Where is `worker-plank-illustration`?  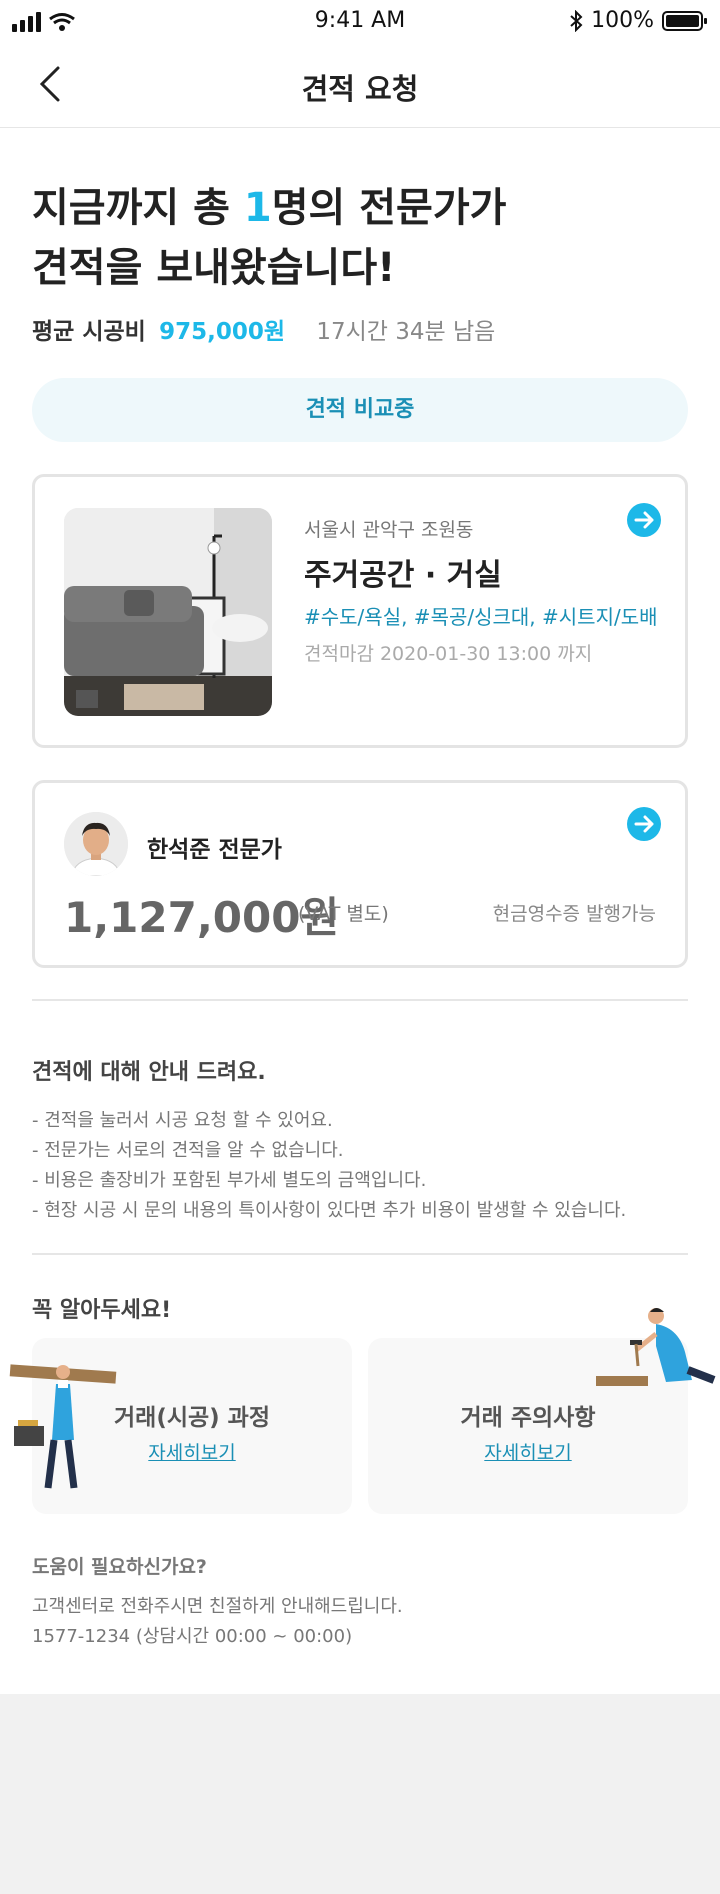
worker-plank-illustration is located at coordinates (63, 1426).